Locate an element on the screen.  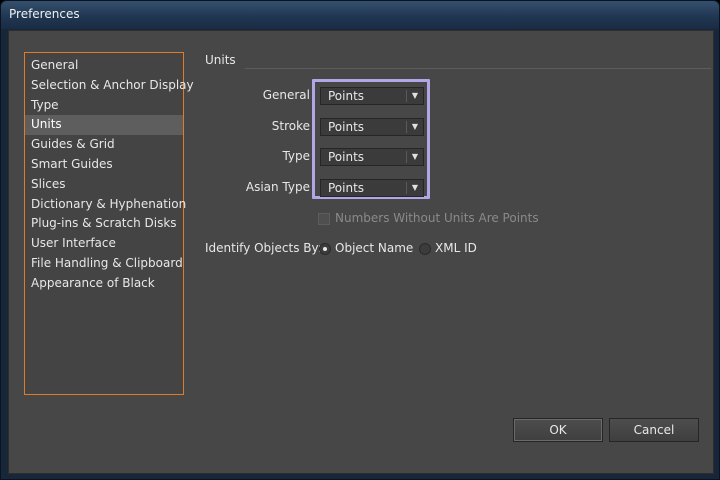
sidebar-item-user-interface: User Interface is located at coordinates (104, 244).